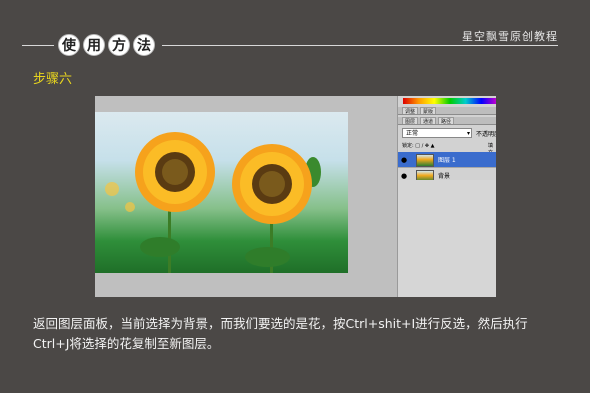 The image size is (590, 393). I want to click on sunflowers-graphic, so click(223, 178).